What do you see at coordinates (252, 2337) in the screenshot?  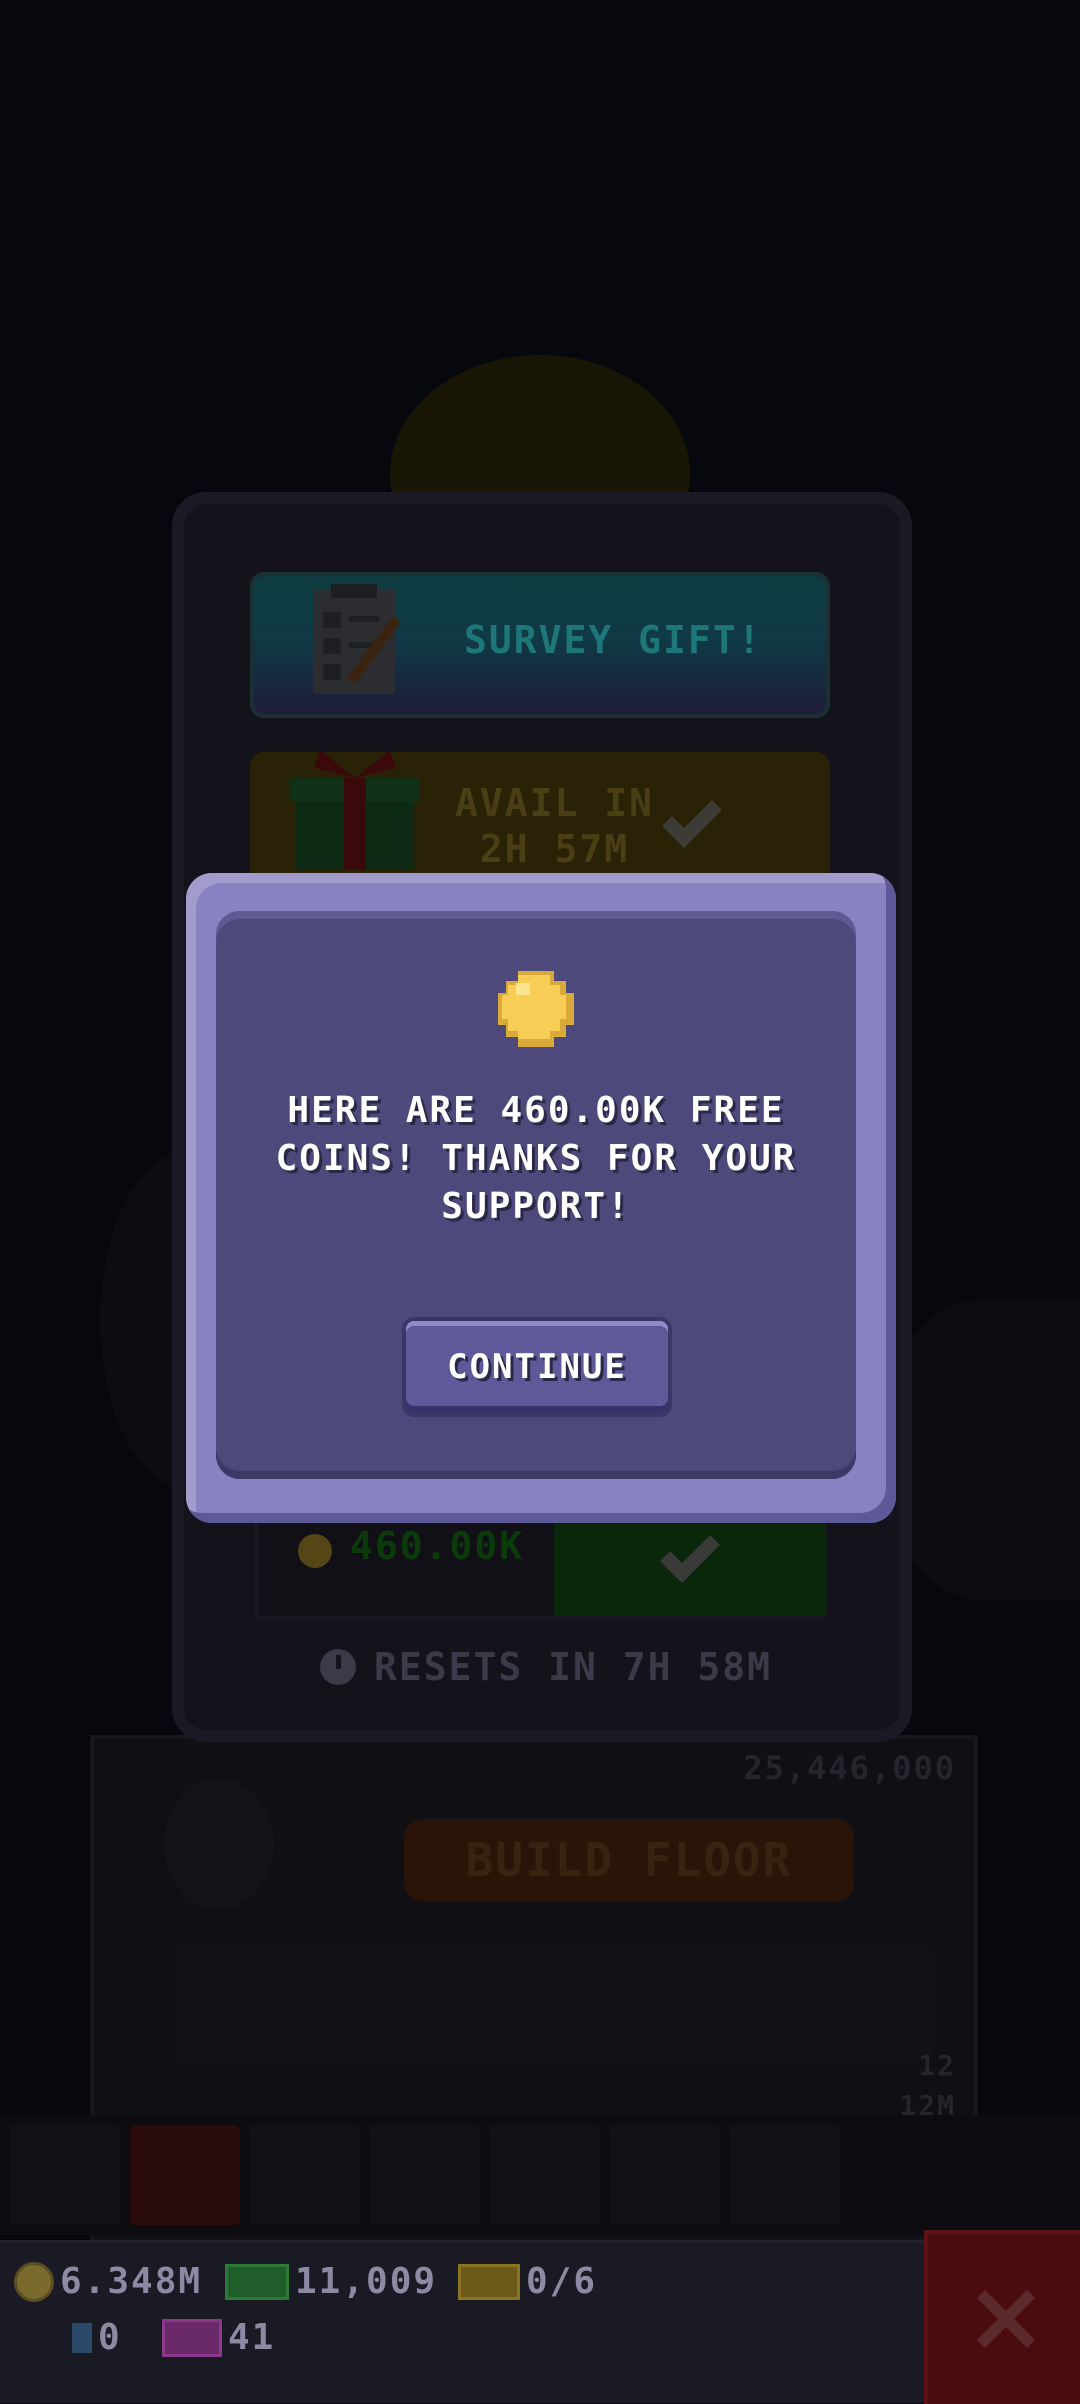 I see `tickets-value: 41` at bounding box center [252, 2337].